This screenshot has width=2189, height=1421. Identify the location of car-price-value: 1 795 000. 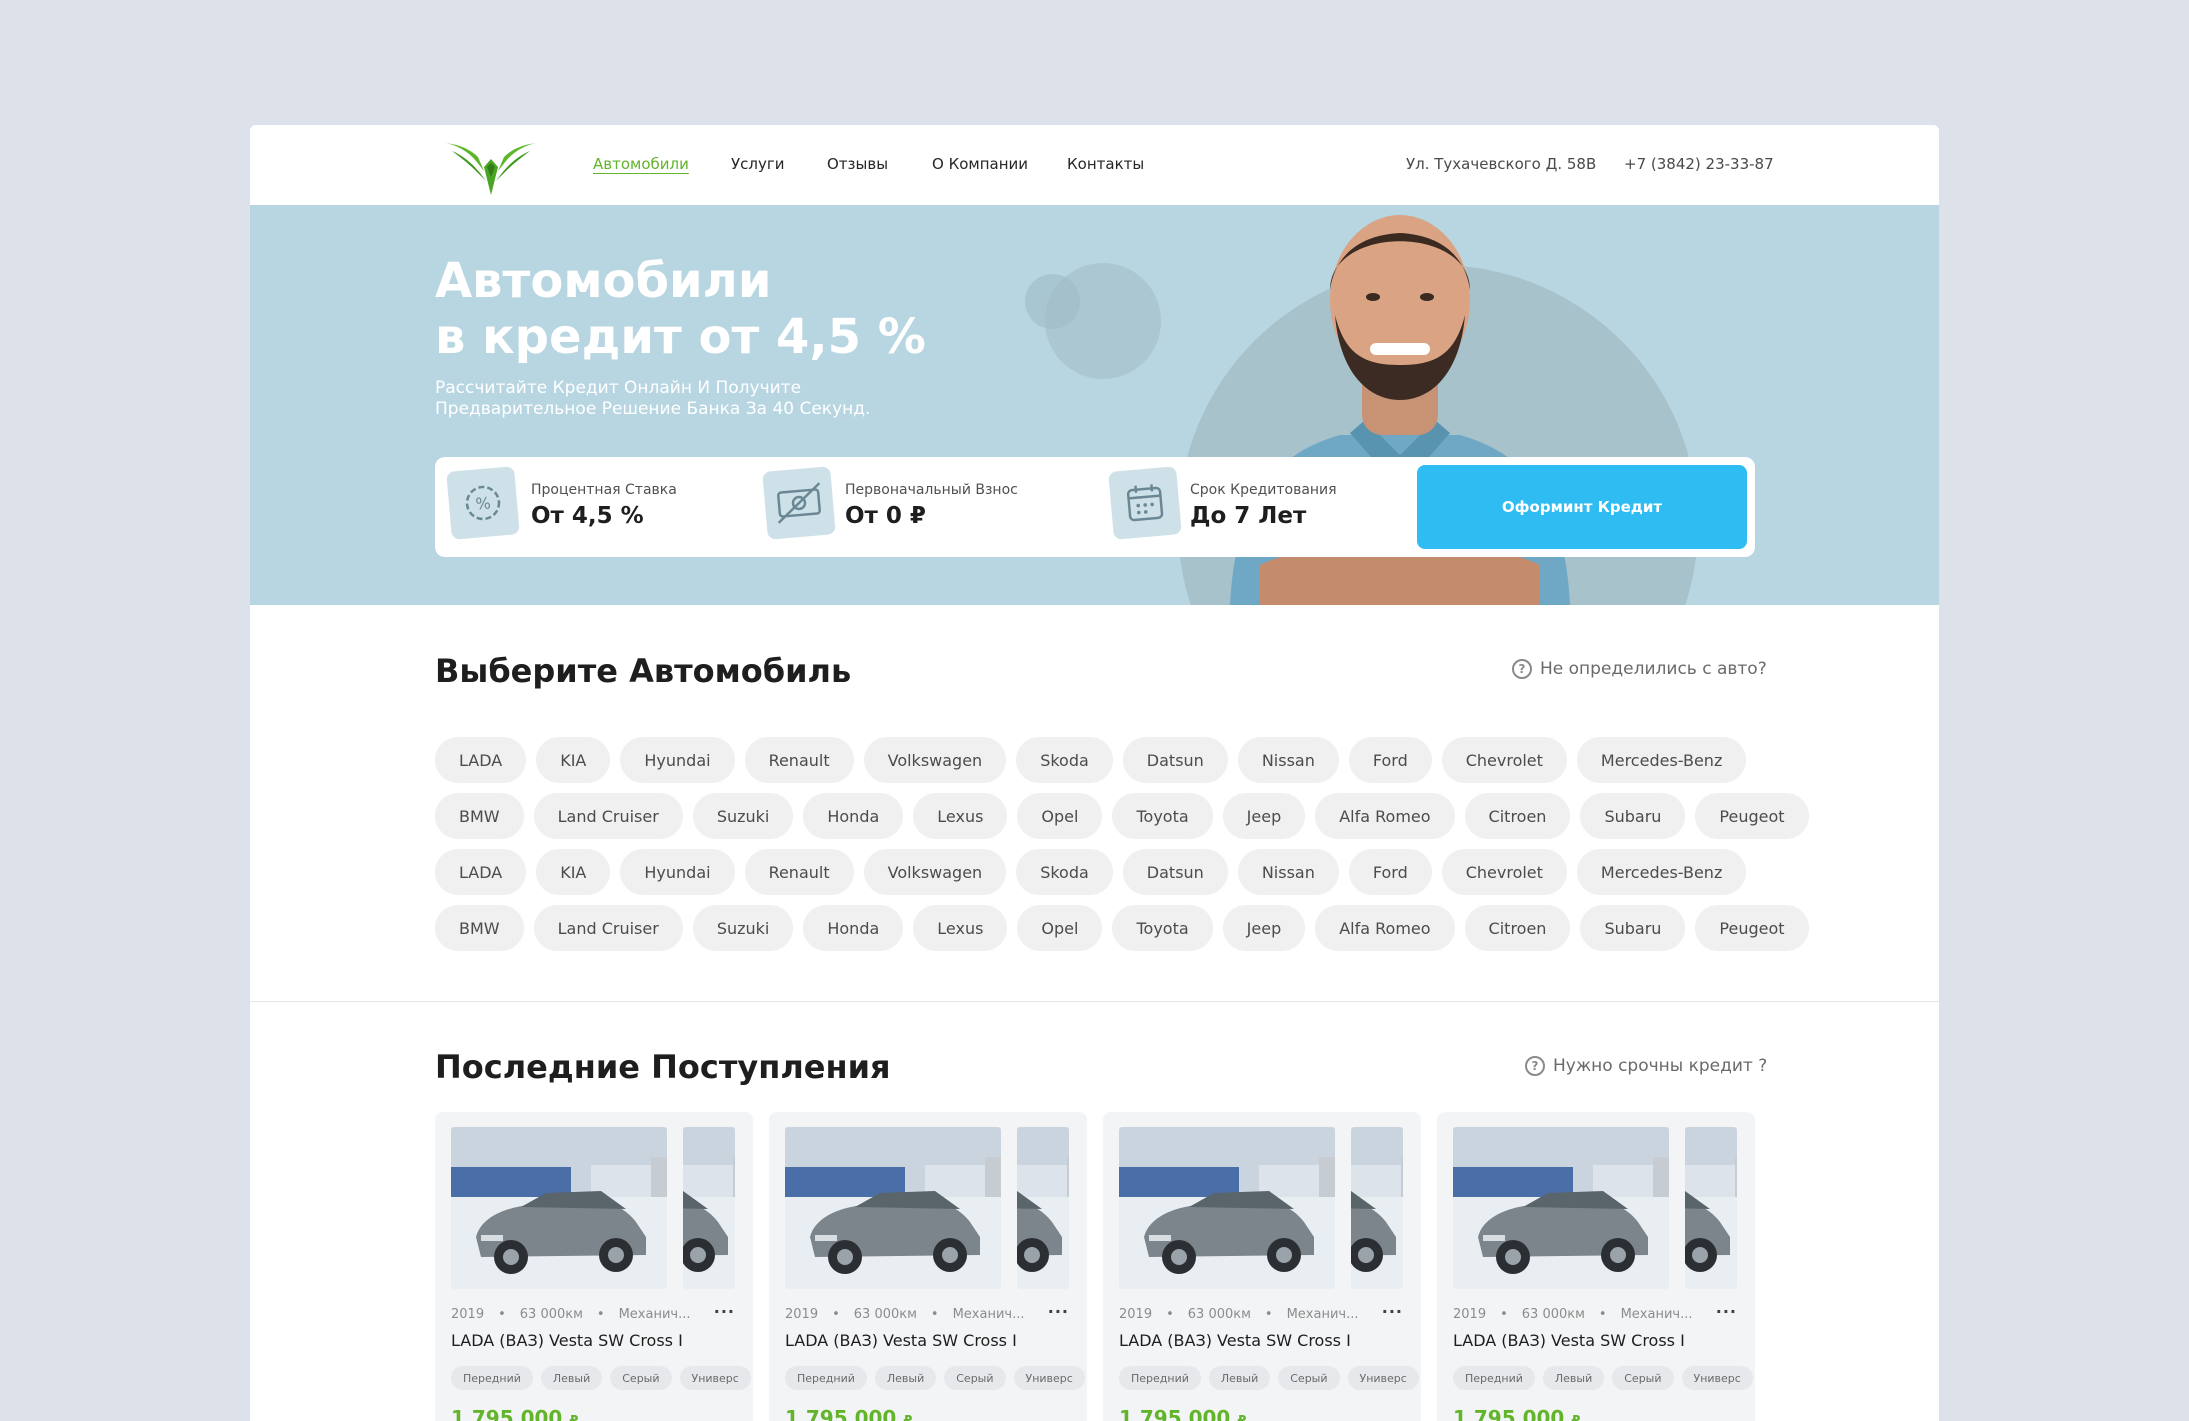
(1509, 1413).